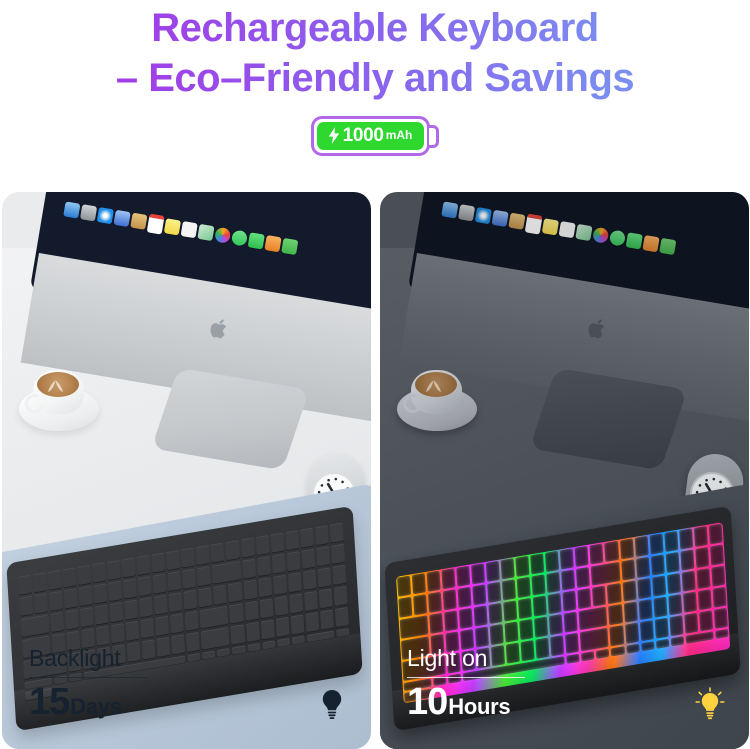 The width and height of the screenshot is (750, 749). I want to click on caption-backlight-off: Backlight 15 Days, so click(88, 686).